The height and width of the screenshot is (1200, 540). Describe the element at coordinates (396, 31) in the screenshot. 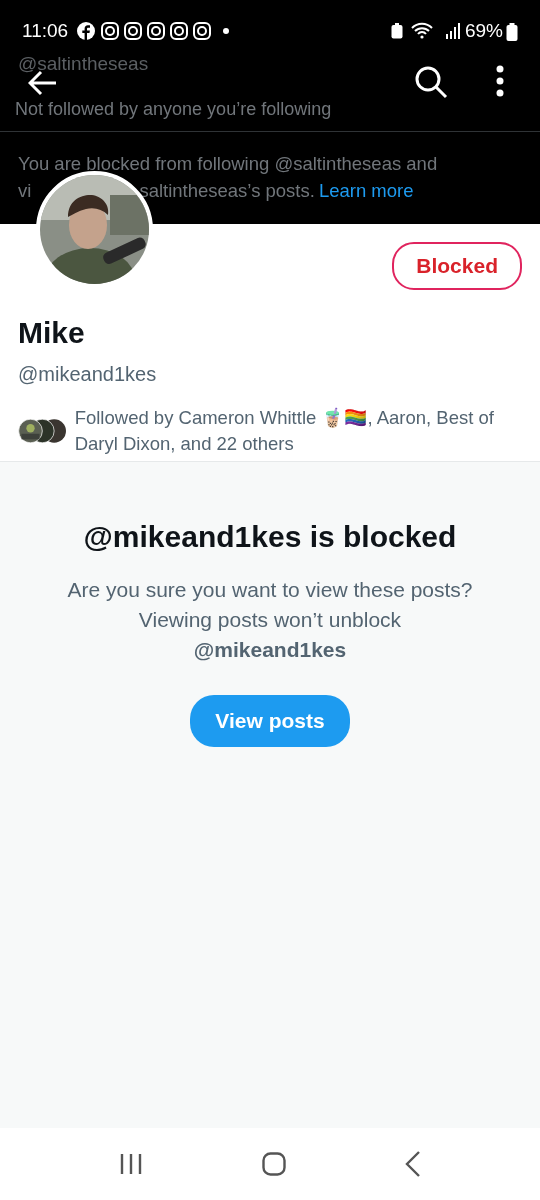

I see `battery-saver-icon` at that location.